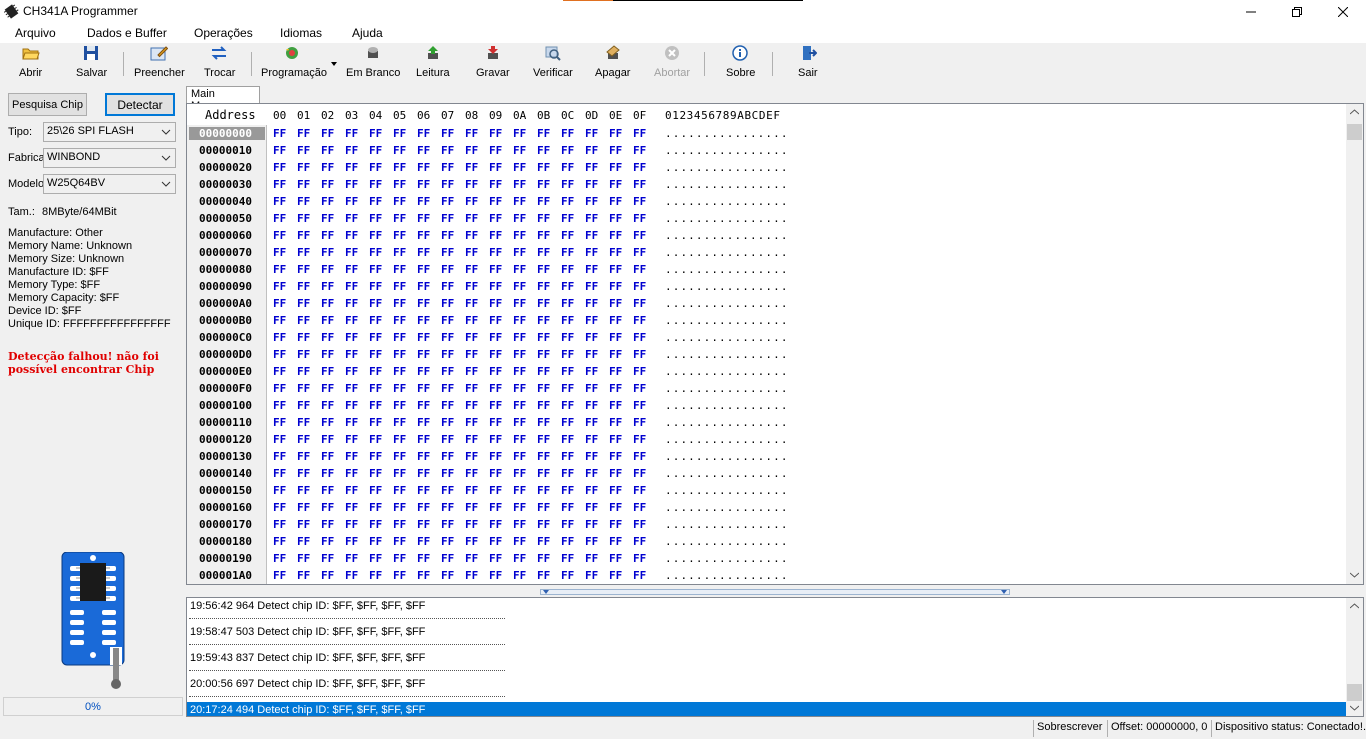 The image size is (1366, 739). I want to click on menu-dados-e-buffer: Dados e Buffer, so click(127, 33).